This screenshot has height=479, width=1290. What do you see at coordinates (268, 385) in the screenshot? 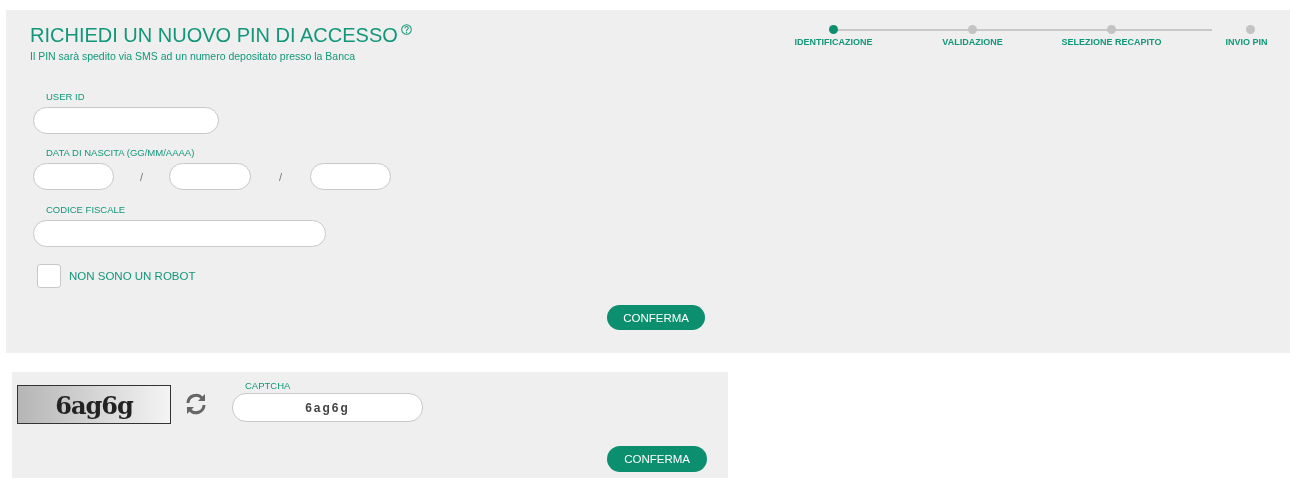
I see `field-label: CAPTCHA` at bounding box center [268, 385].